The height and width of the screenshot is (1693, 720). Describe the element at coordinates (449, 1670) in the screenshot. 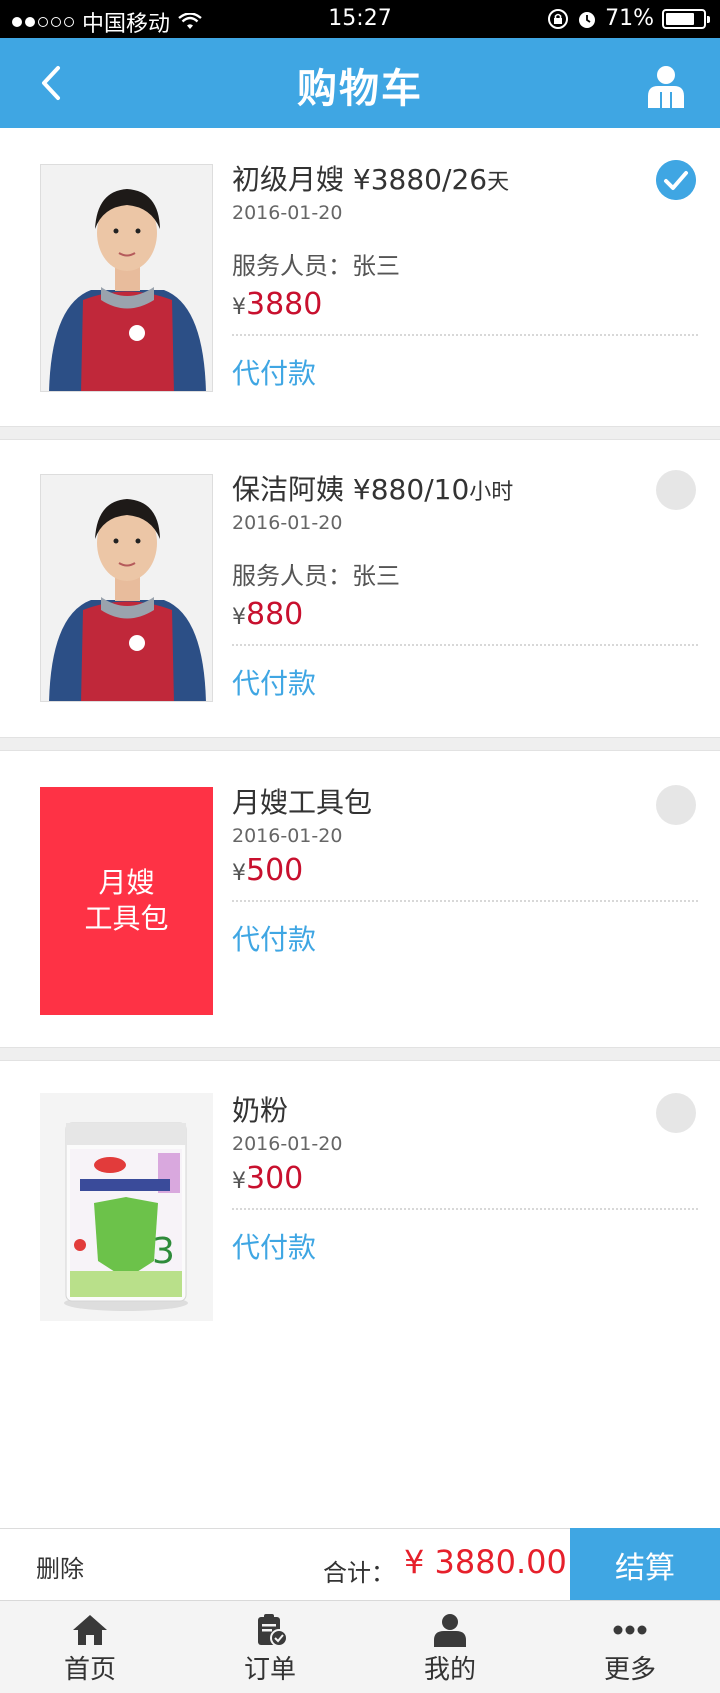

I see `tab-label: 我的` at that location.